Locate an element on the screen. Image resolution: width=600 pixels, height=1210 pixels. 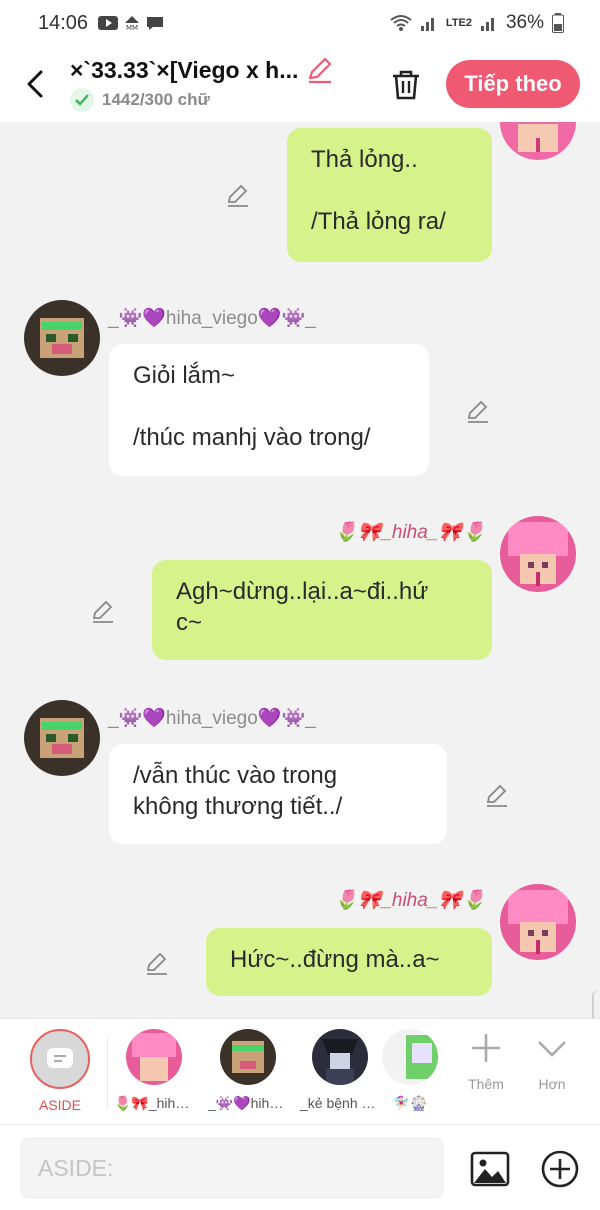
add-character-button: Thêm is located at coordinates (486, 1061).